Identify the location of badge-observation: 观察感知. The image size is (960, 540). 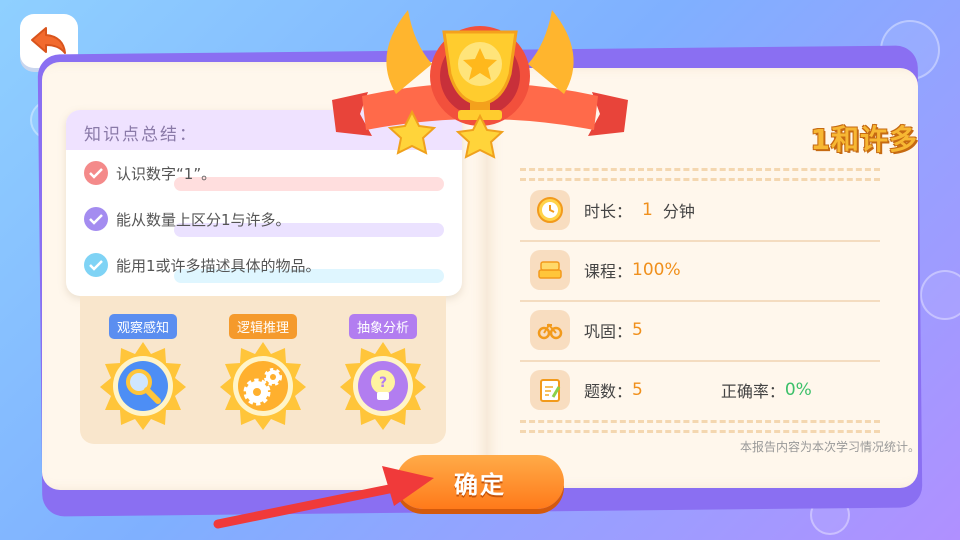
(143, 379).